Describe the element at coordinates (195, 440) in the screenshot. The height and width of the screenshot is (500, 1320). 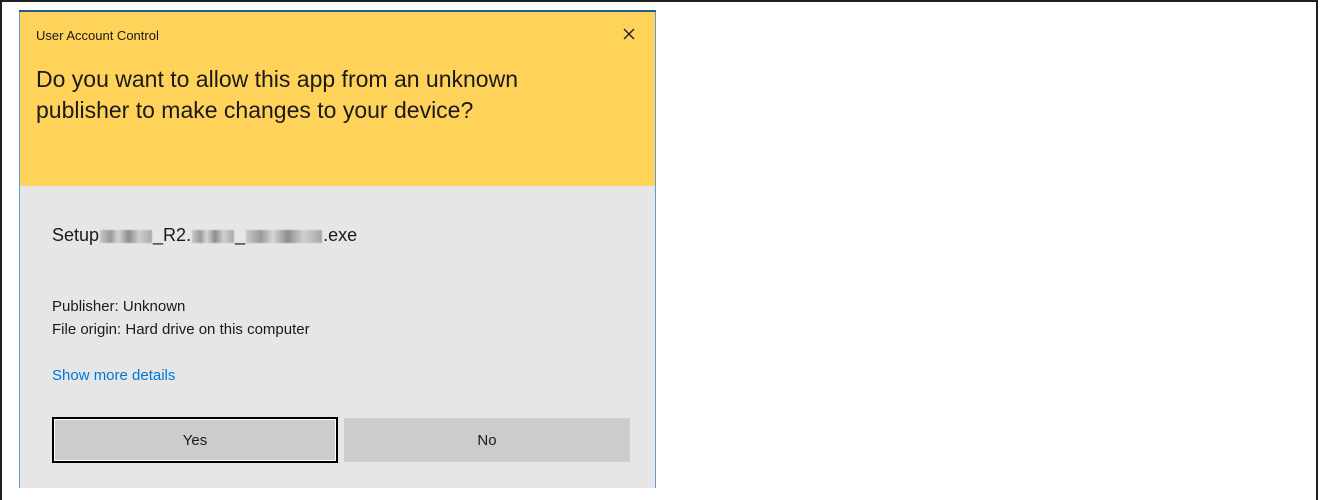
I see `yes-button: Yes` at that location.